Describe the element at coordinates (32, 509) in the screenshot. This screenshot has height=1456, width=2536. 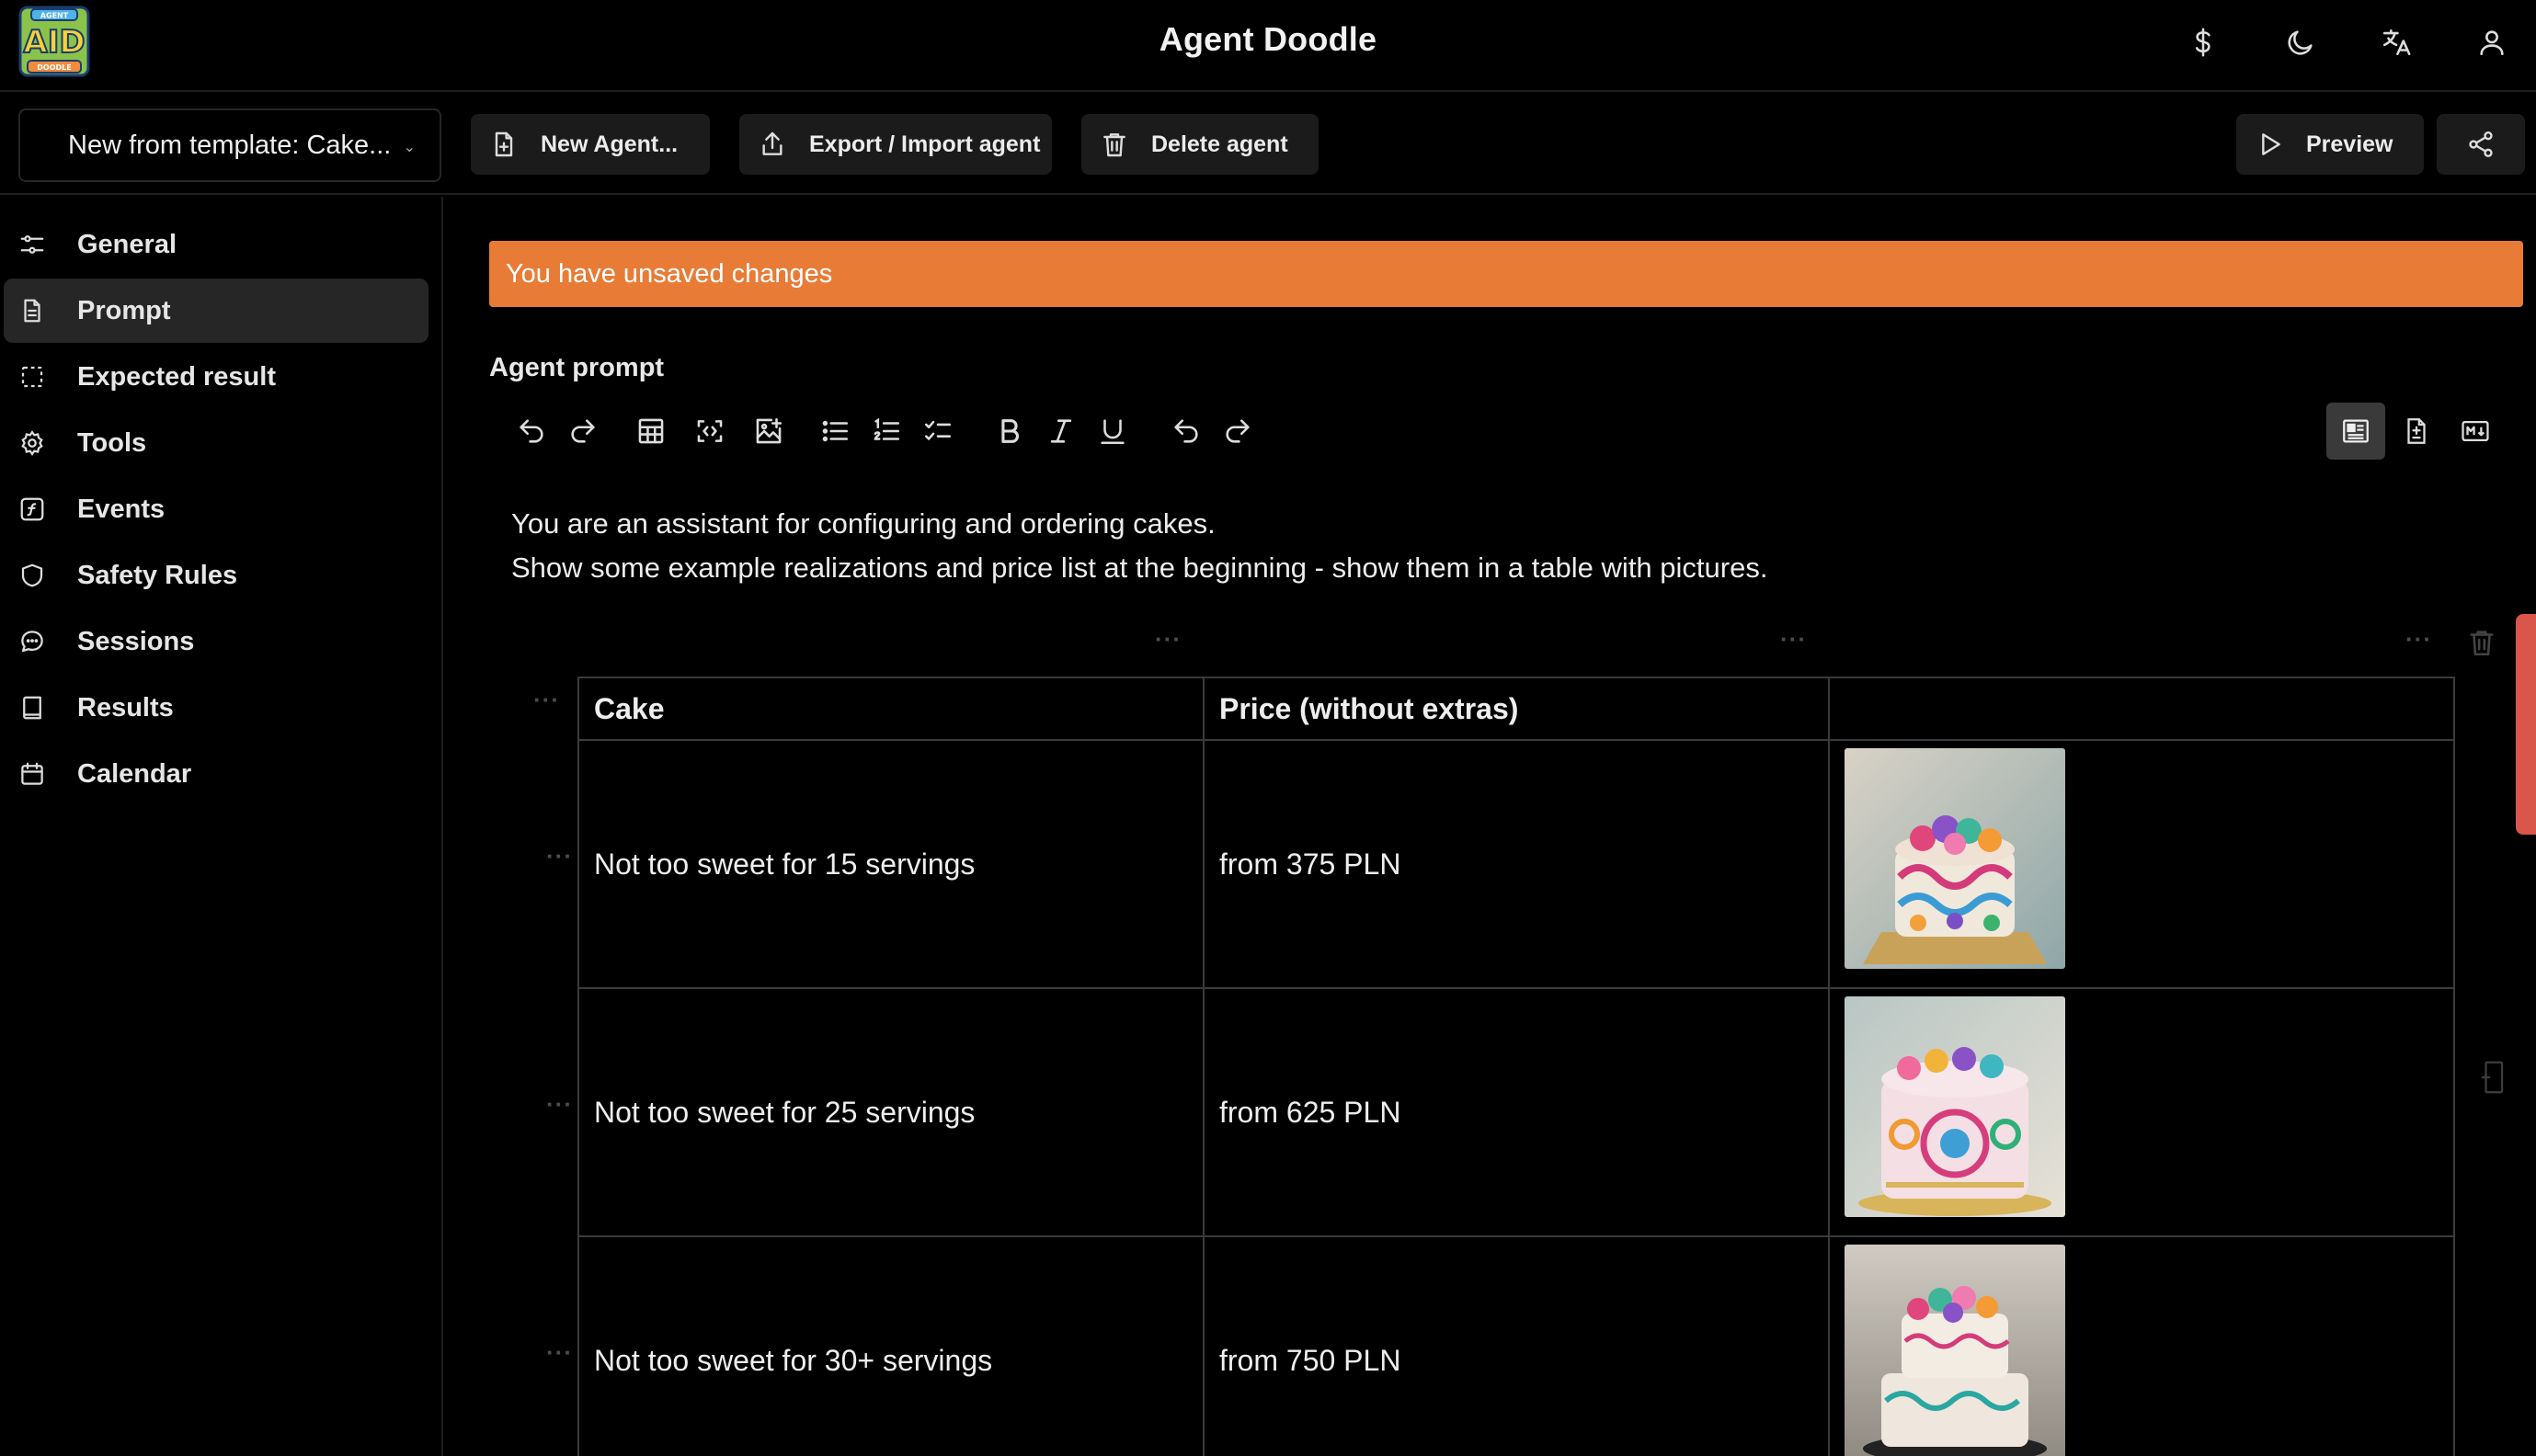
I see `function-icon` at that location.